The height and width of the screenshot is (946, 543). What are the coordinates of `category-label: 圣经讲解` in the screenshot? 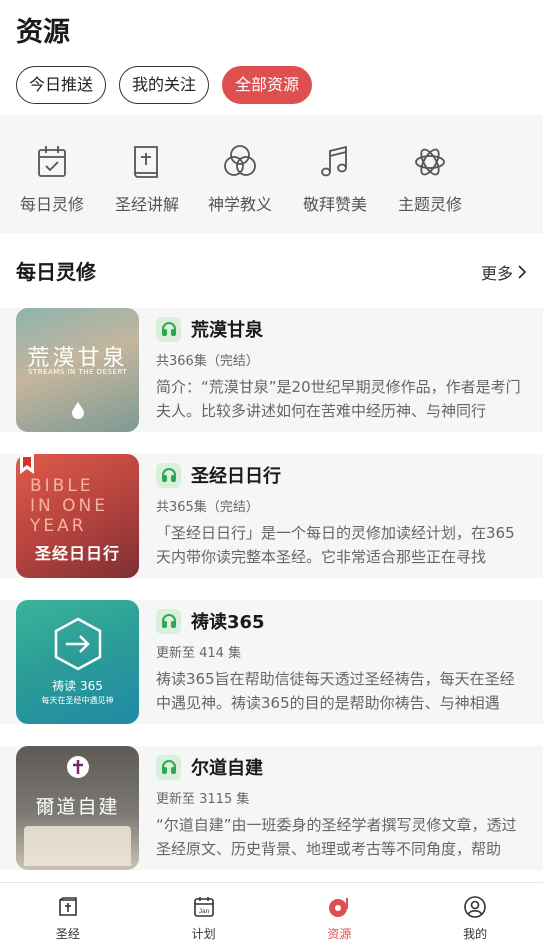 It's located at (146, 204).